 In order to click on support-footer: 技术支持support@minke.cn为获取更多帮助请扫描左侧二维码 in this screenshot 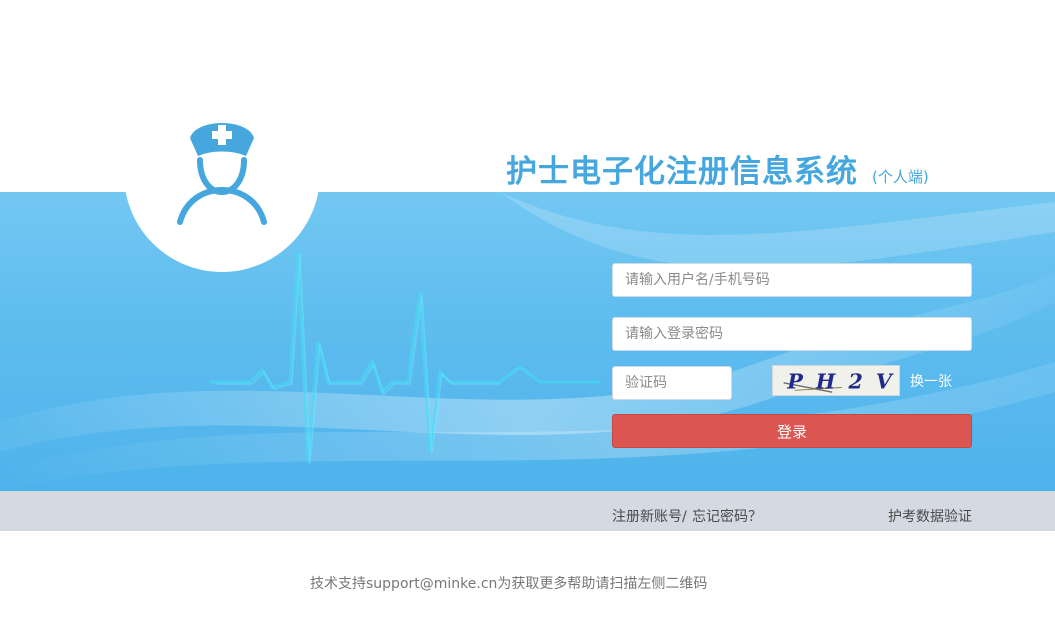, I will do `click(509, 584)`.